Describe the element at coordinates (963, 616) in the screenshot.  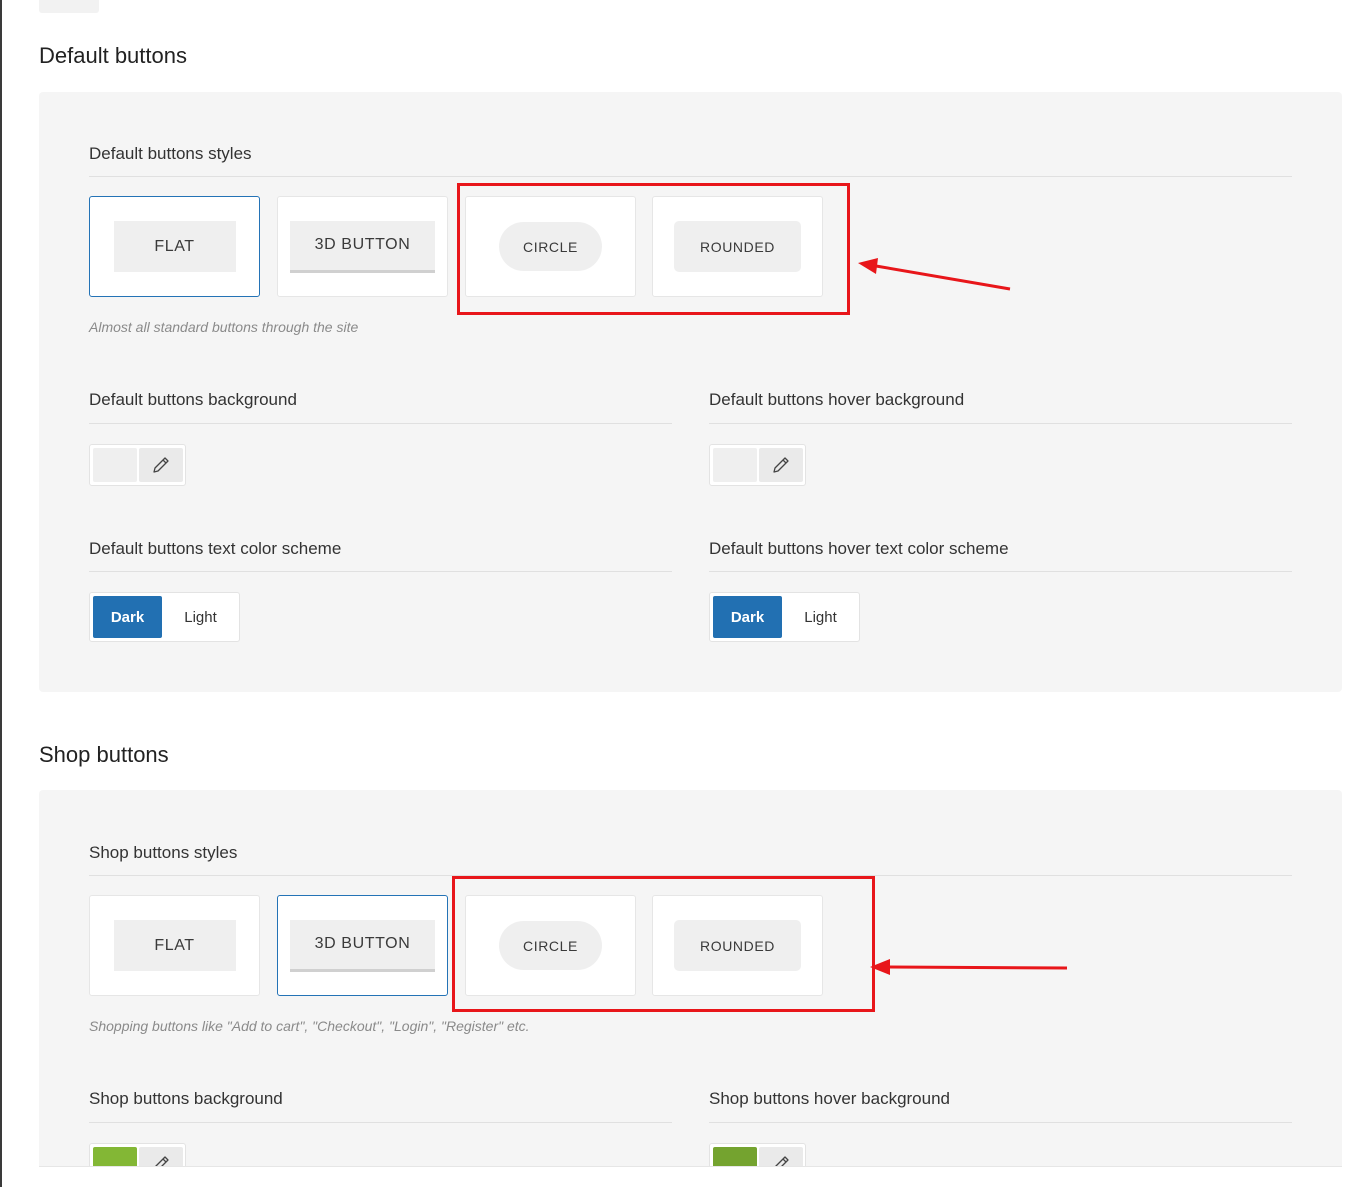
I see `annotation-arrows` at that location.